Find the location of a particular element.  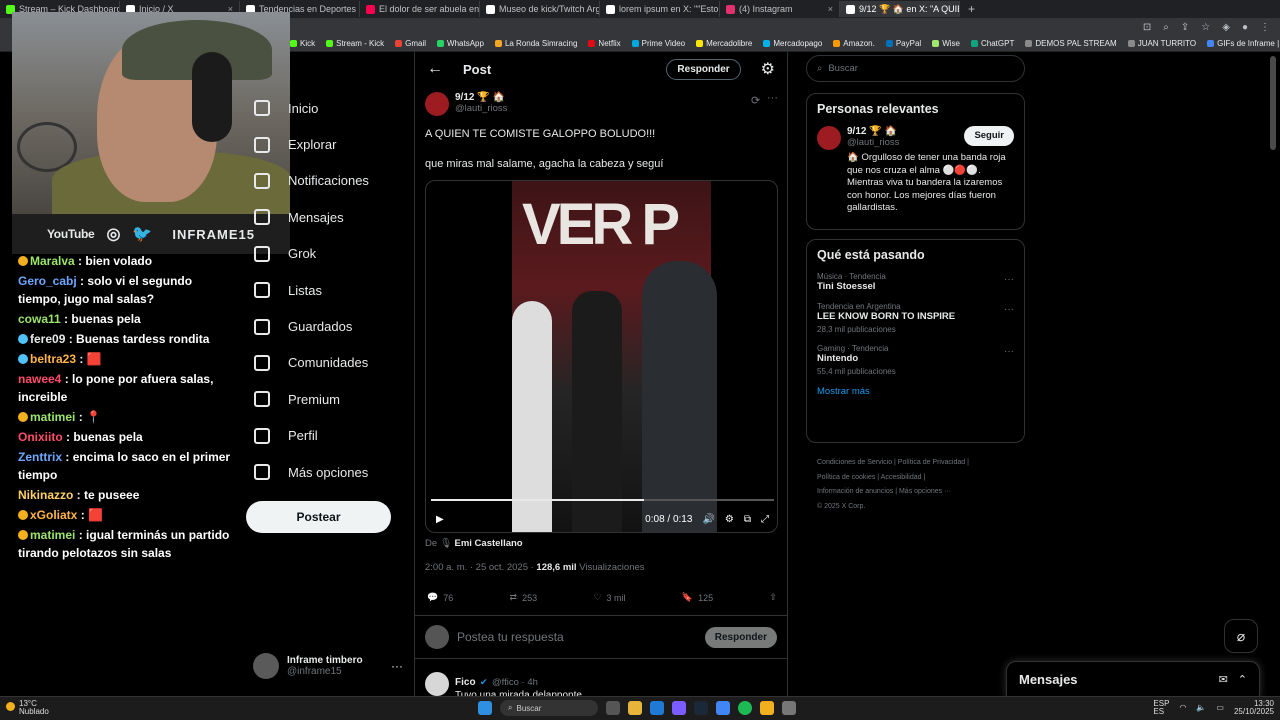

relevant-handle: @lauti_rioss is located at coordinates (873, 142).